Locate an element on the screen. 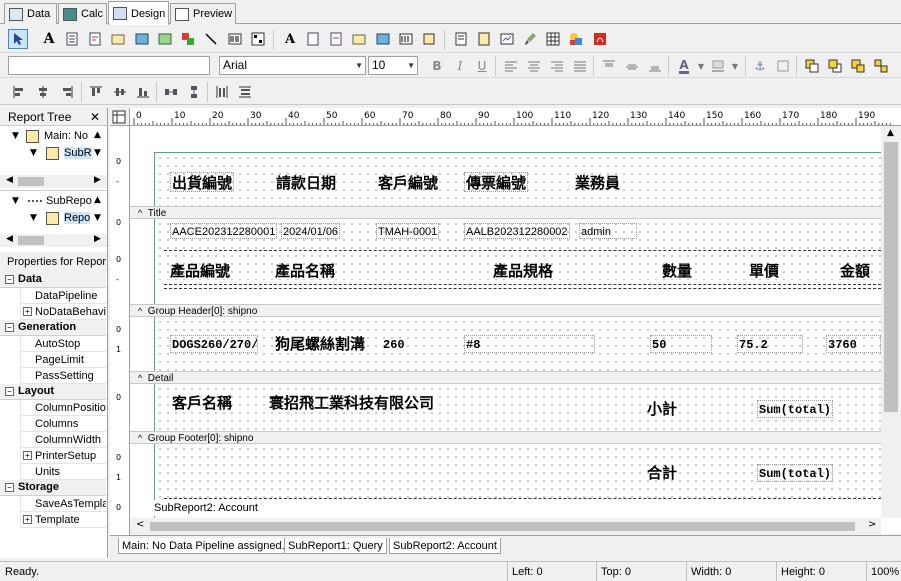  value-product-name: 狗尾螺絲割溝 is located at coordinates (320, 343).